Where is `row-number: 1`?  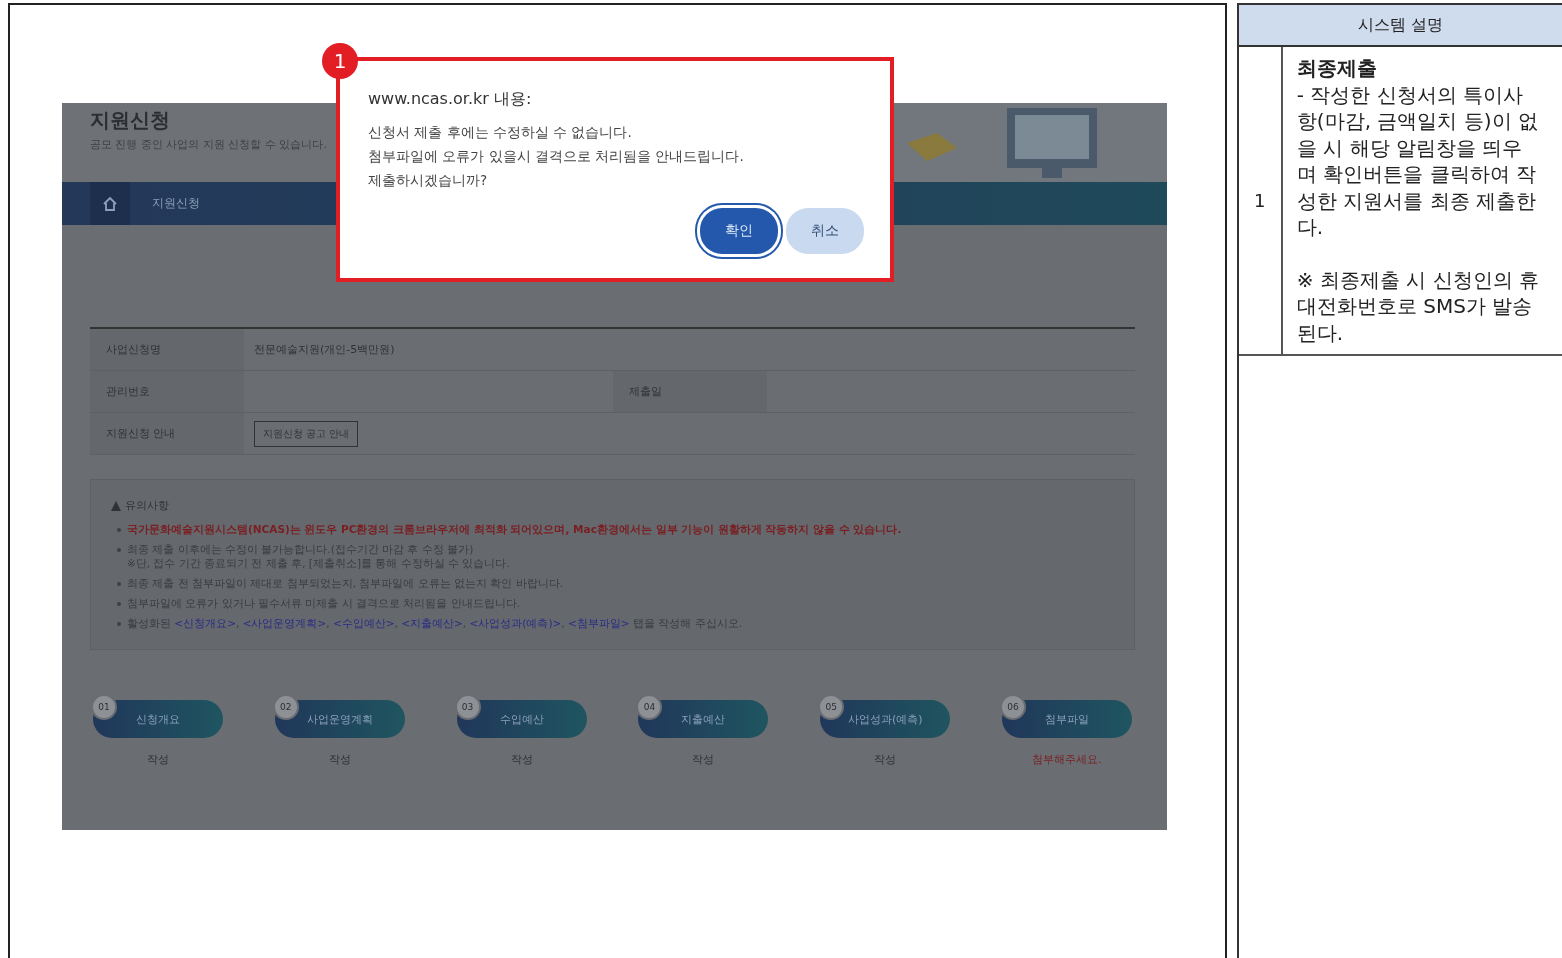
row-number: 1 is located at coordinates (1260, 200).